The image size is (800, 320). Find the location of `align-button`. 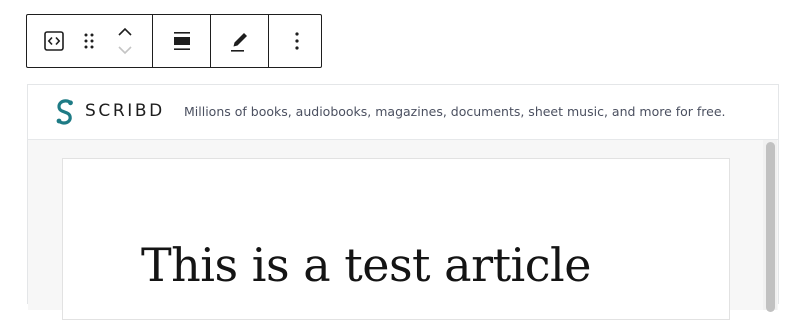

align-button is located at coordinates (181, 41).